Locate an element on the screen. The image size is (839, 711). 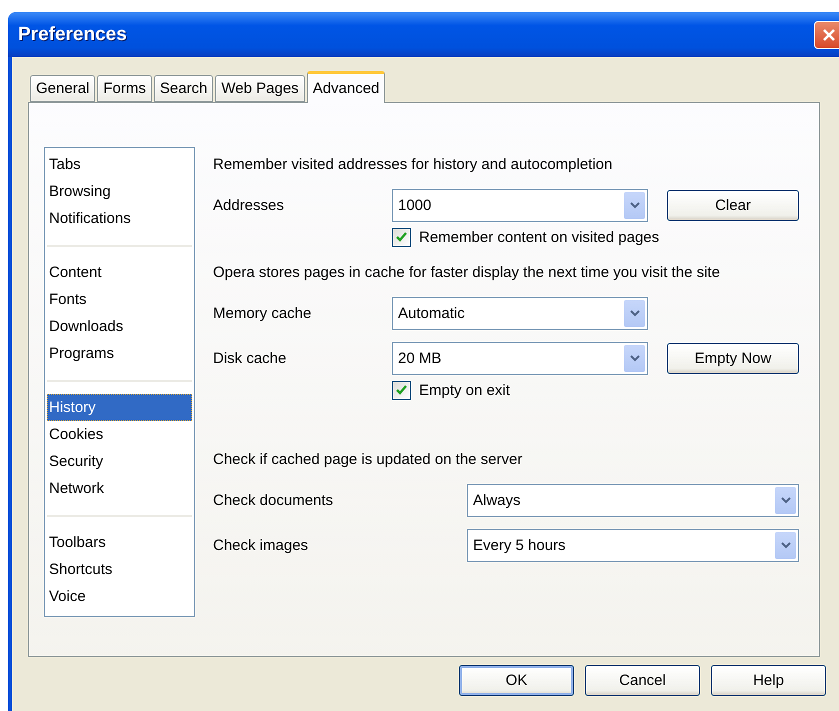
category-item: Fonts is located at coordinates (119, 299).